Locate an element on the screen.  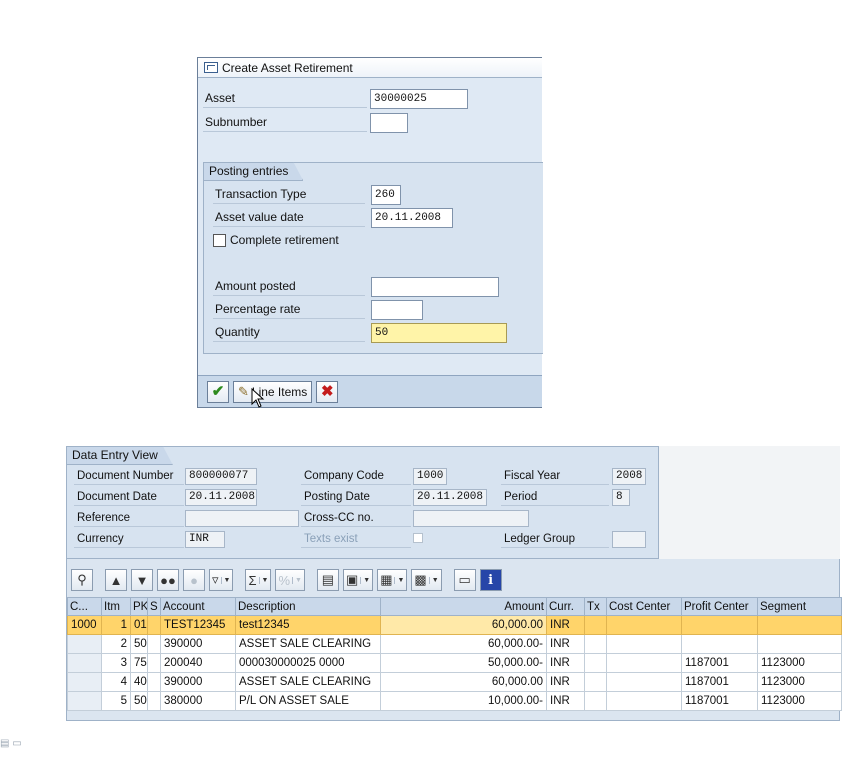
views-button: ▣ ▼ is located at coordinates (358, 580).